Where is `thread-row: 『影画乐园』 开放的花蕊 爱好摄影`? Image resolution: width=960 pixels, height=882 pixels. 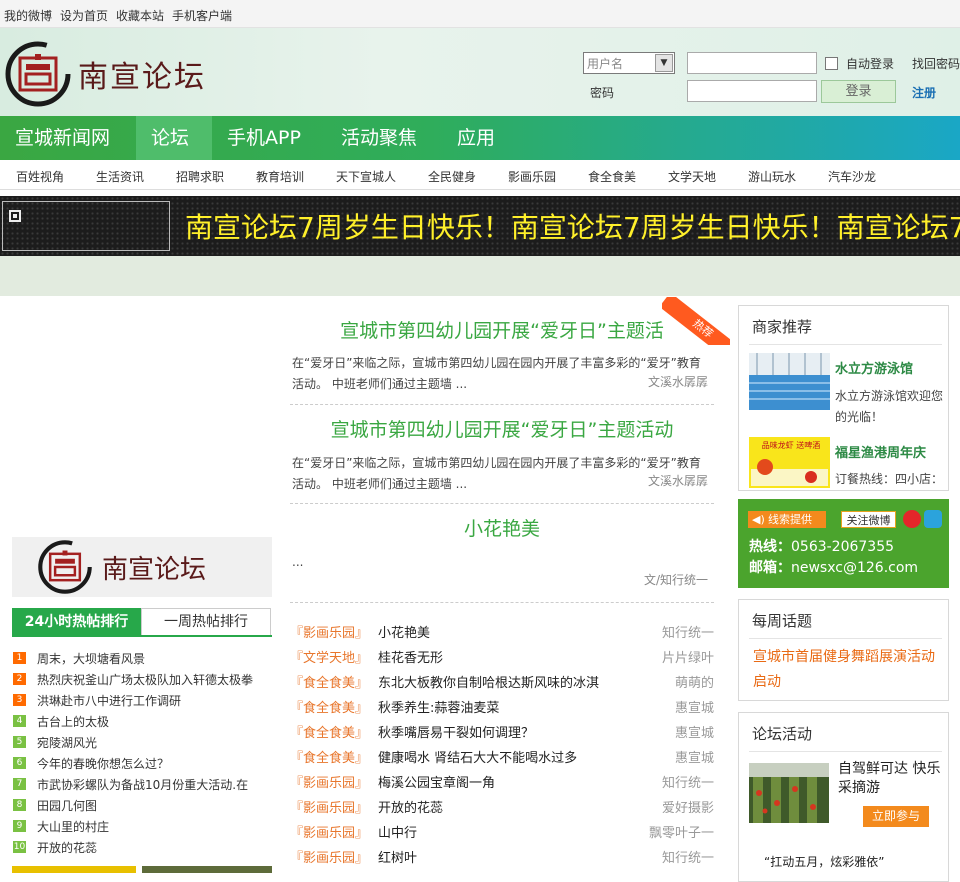 thread-row: 『影画乐园』 开放的花蕊 爱好摄影 is located at coordinates (502, 805).